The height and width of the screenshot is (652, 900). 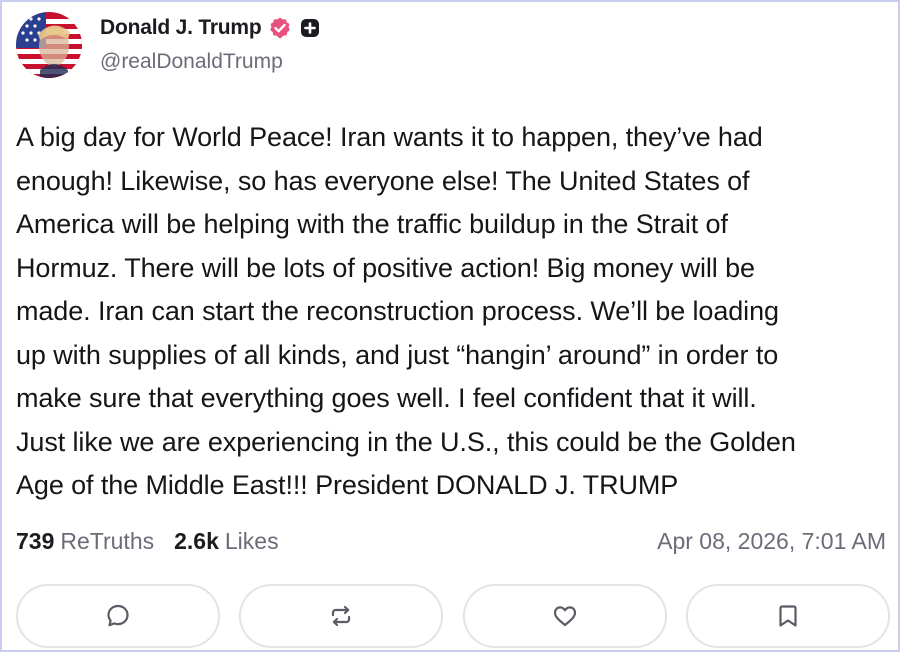 I want to click on like-button, so click(x=564, y=616).